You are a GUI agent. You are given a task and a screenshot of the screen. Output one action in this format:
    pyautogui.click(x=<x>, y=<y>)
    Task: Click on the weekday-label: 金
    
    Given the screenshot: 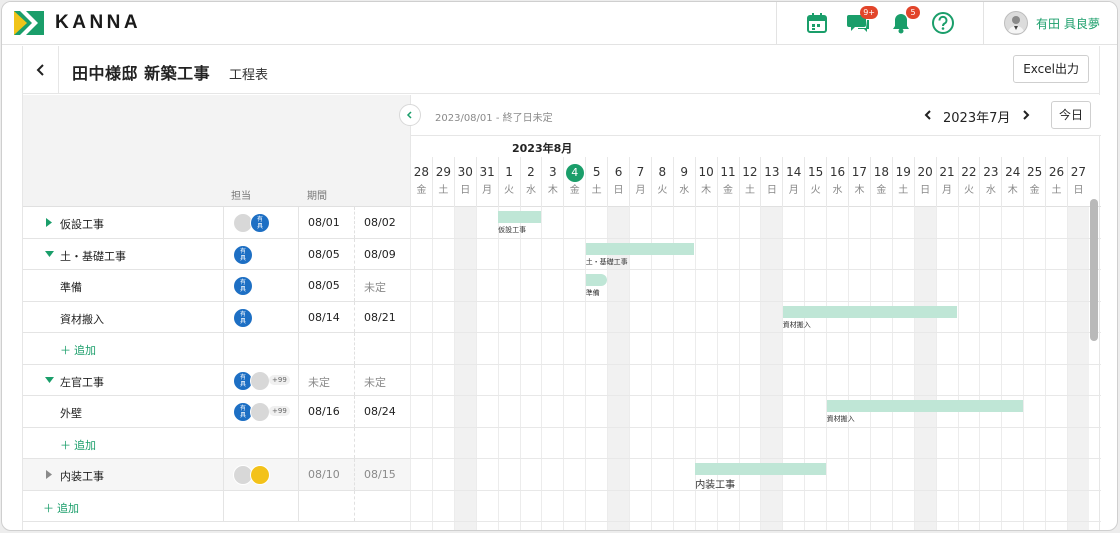 What is the action you would take?
    pyautogui.click(x=421, y=190)
    